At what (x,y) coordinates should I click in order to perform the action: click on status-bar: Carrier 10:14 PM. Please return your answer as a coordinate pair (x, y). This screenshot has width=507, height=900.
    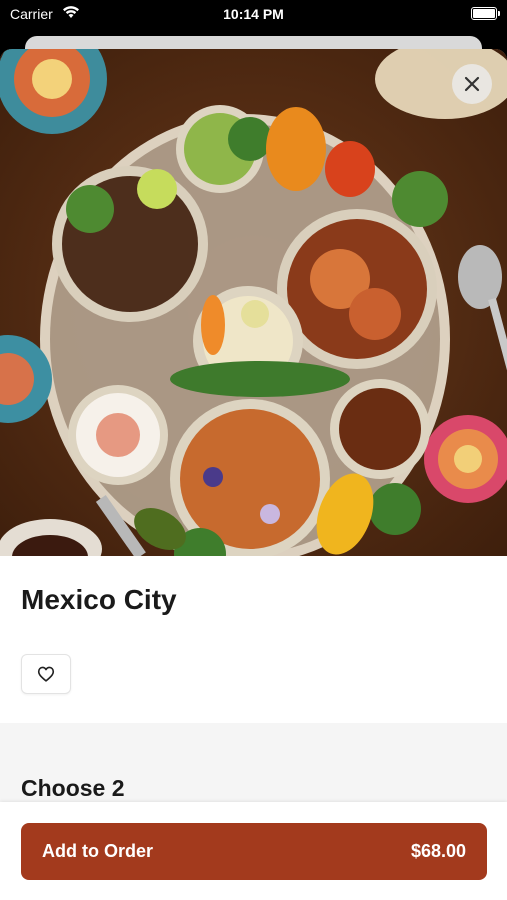
    Looking at the image, I should click on (253, 15).